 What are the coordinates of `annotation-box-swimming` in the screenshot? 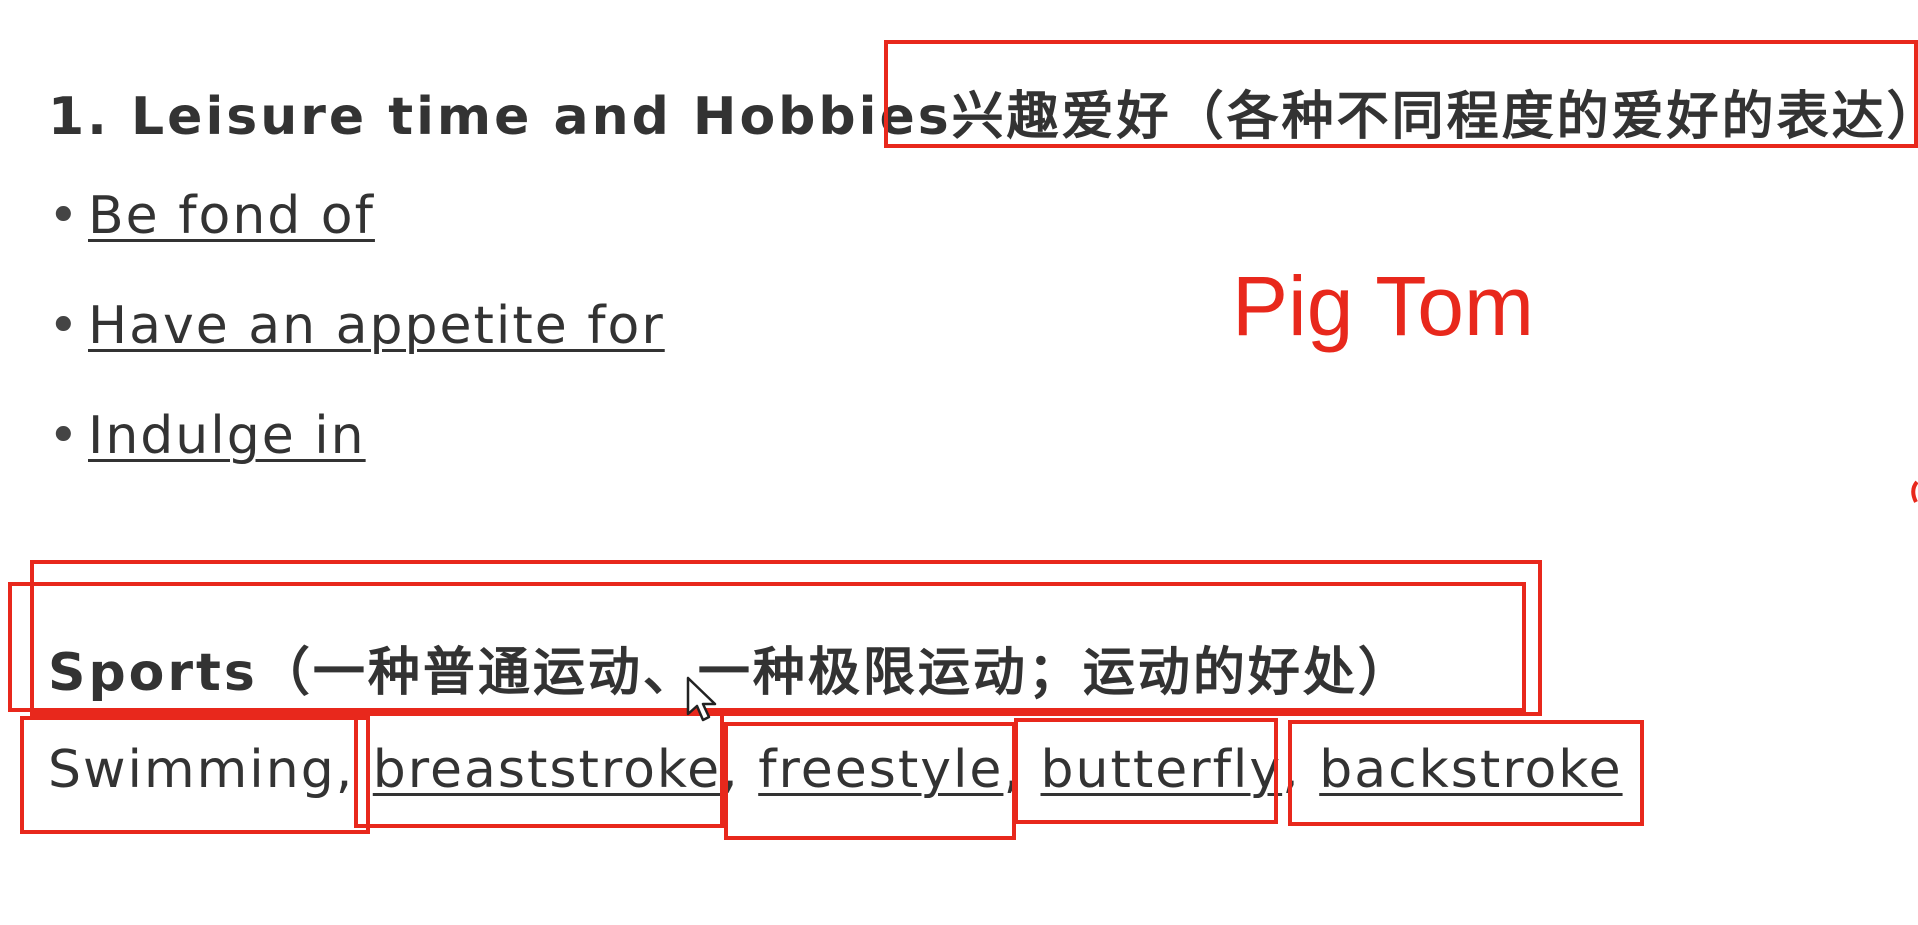 It's located at (195, 775).